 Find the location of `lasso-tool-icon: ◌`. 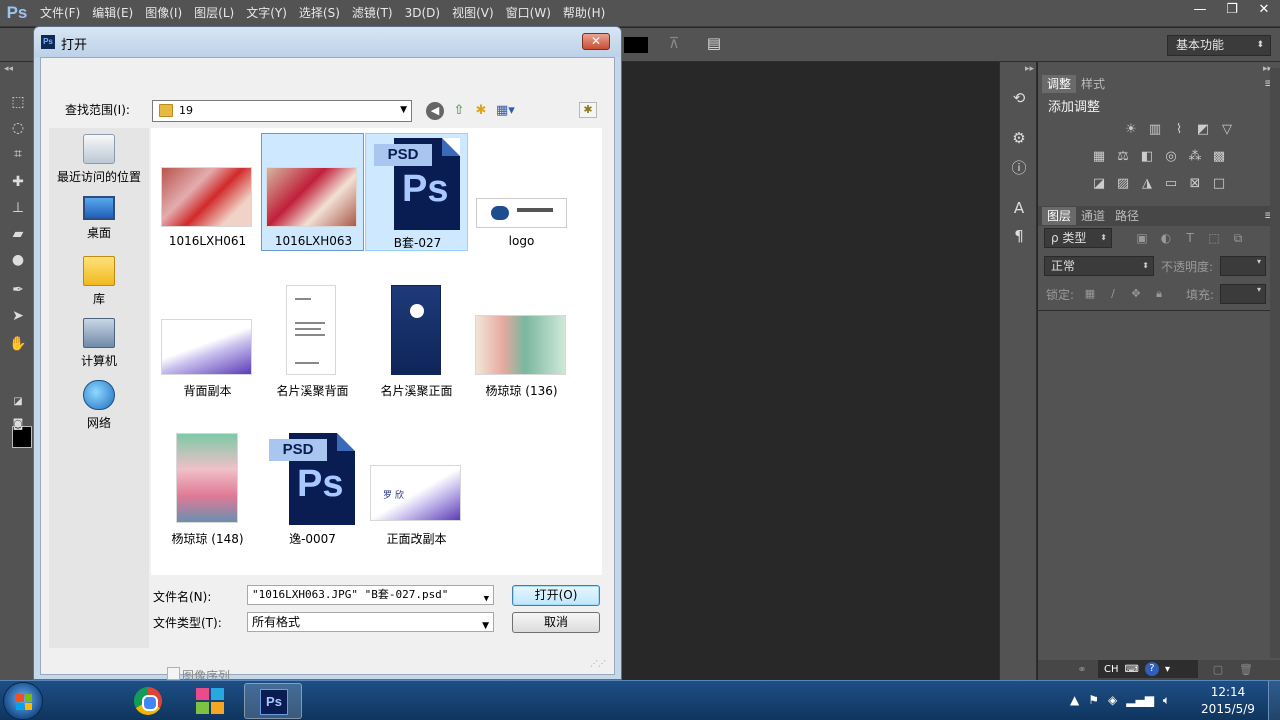

lasso-tool-icon: ◌ is located at coordinates (18, 128).